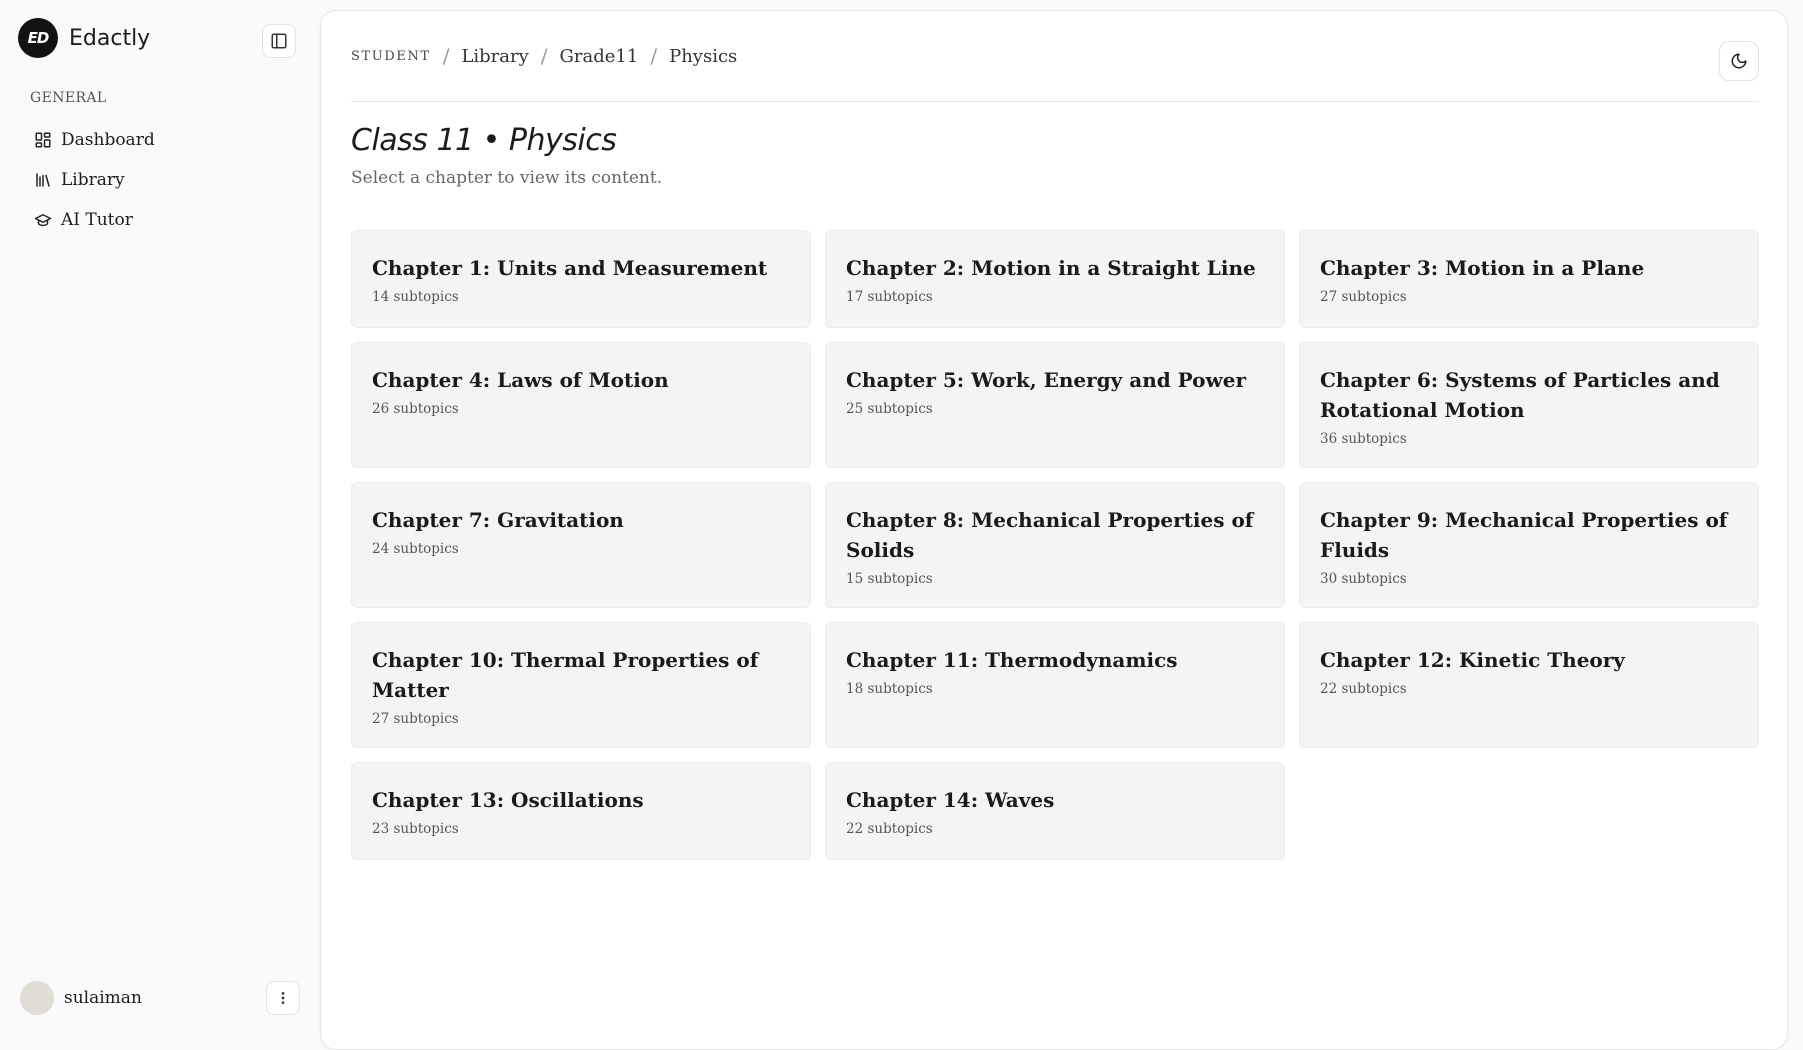 The height and width of the screenshot is (1050, 1803). What do you see at coordinates (415, 829) in the screenshot?
I see `chapter-subtopic-count: 23 subtopics` at bounding box center [415, 829].